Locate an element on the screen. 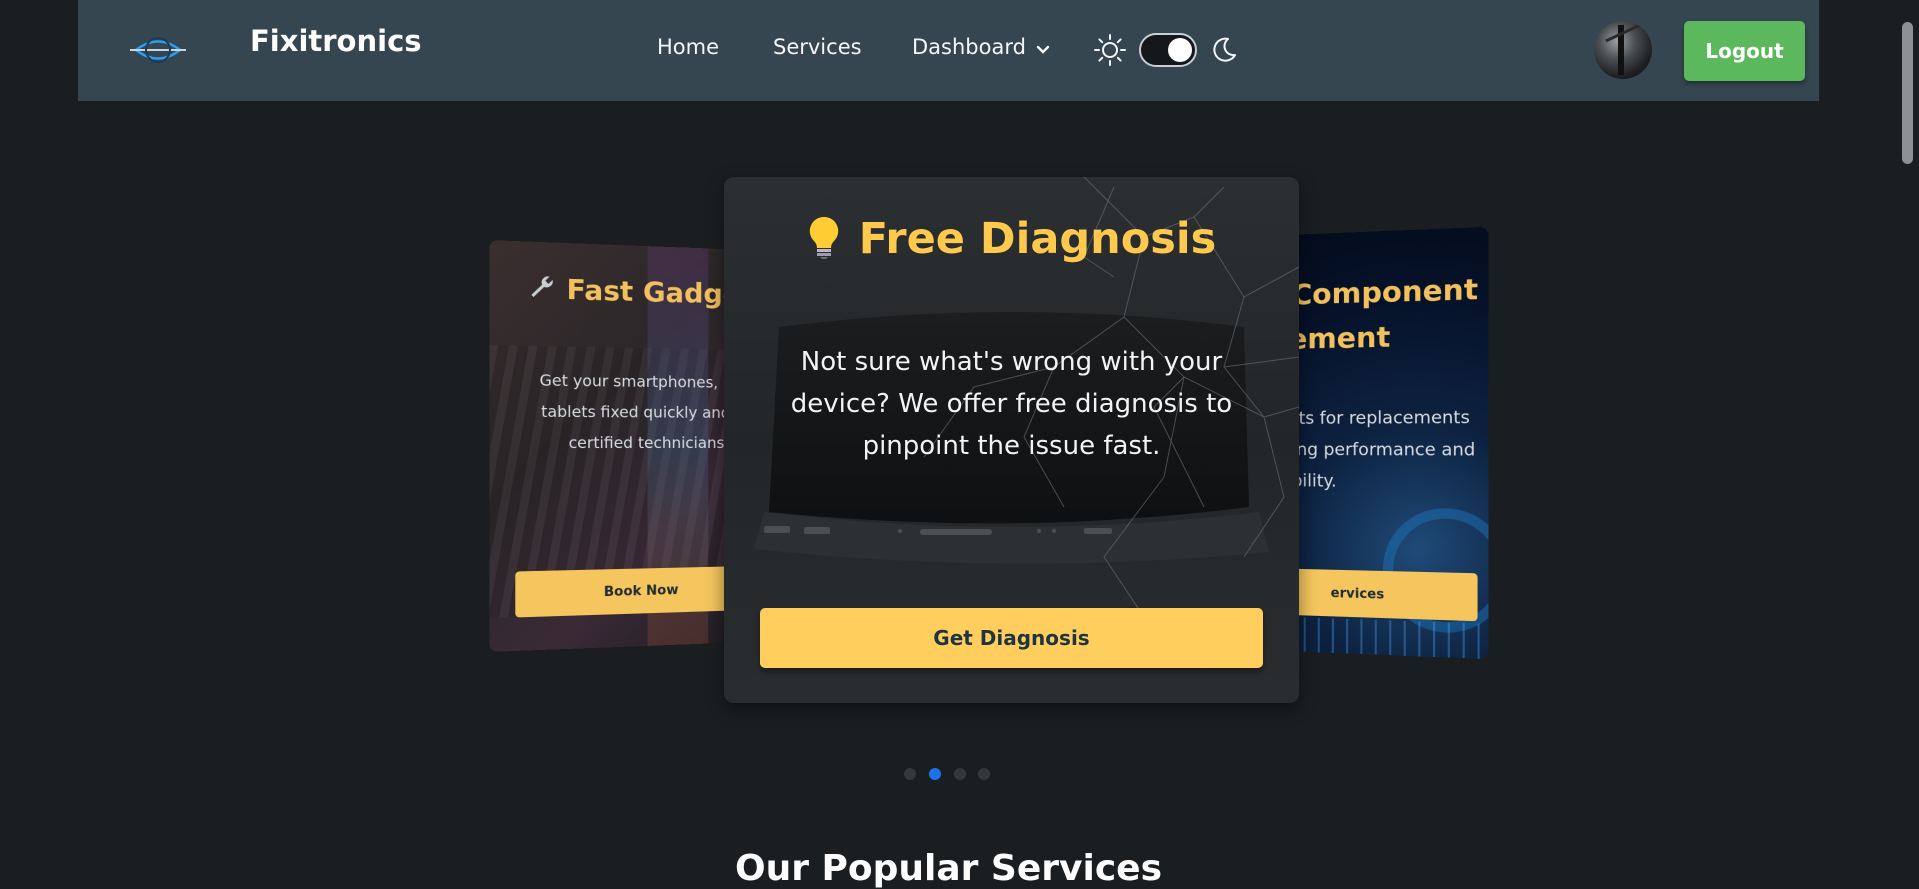  avatar is located at coordinates (1623, 50).